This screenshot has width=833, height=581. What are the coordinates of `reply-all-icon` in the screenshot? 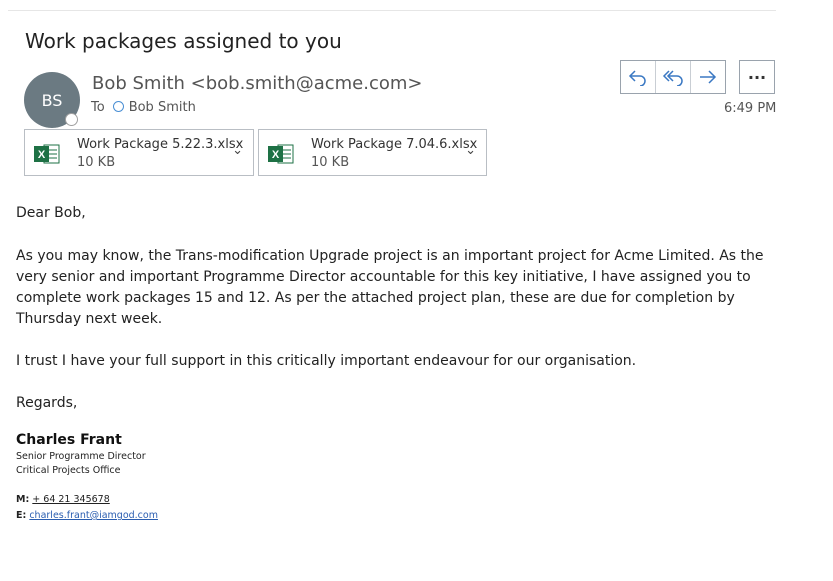 It's located at (672, 78).